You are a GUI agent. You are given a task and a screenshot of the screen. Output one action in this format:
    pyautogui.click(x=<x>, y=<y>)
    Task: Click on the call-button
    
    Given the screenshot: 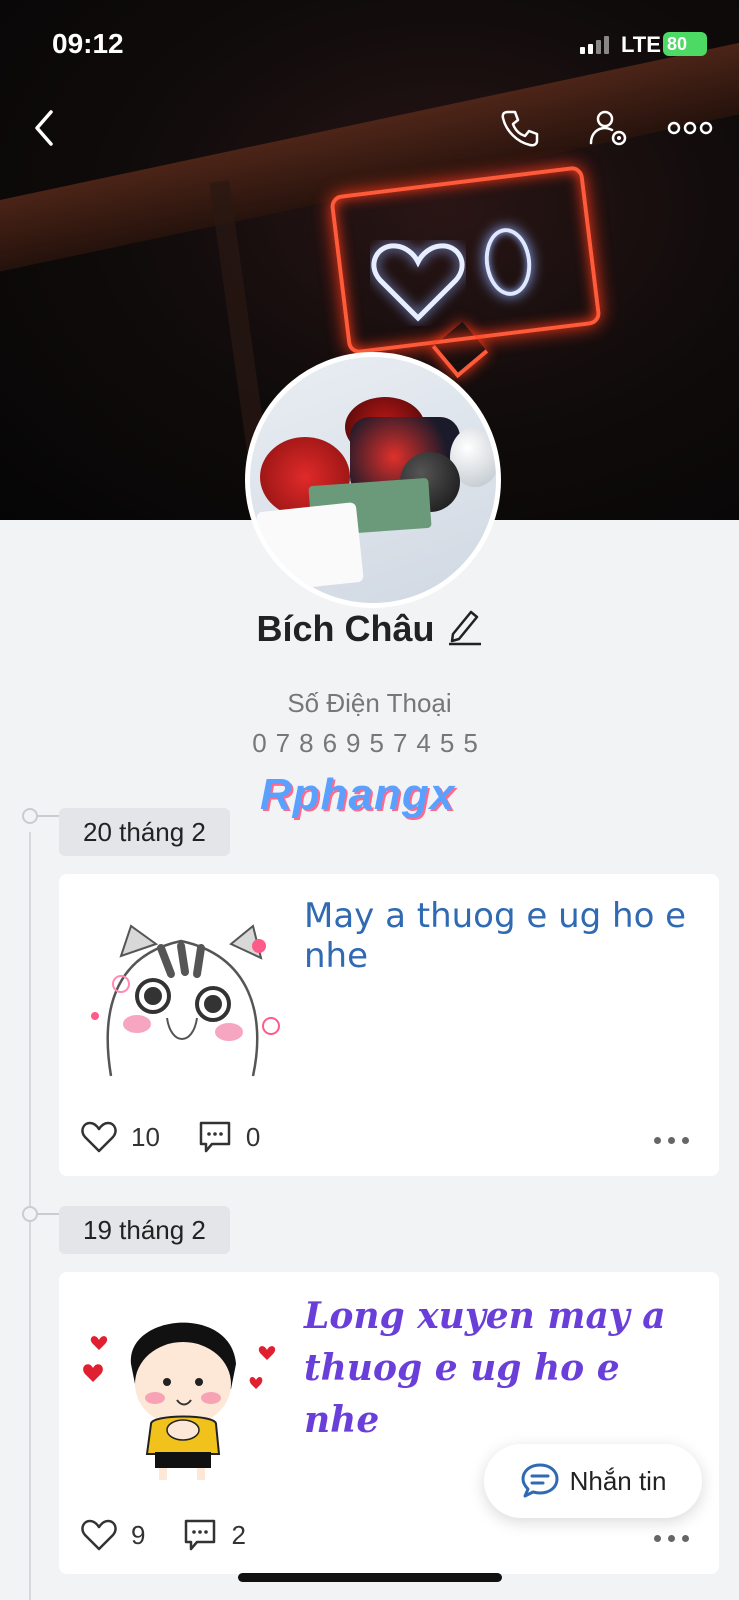 What is the action you would take?
    pyautogui.click(x=520, y=128)
    